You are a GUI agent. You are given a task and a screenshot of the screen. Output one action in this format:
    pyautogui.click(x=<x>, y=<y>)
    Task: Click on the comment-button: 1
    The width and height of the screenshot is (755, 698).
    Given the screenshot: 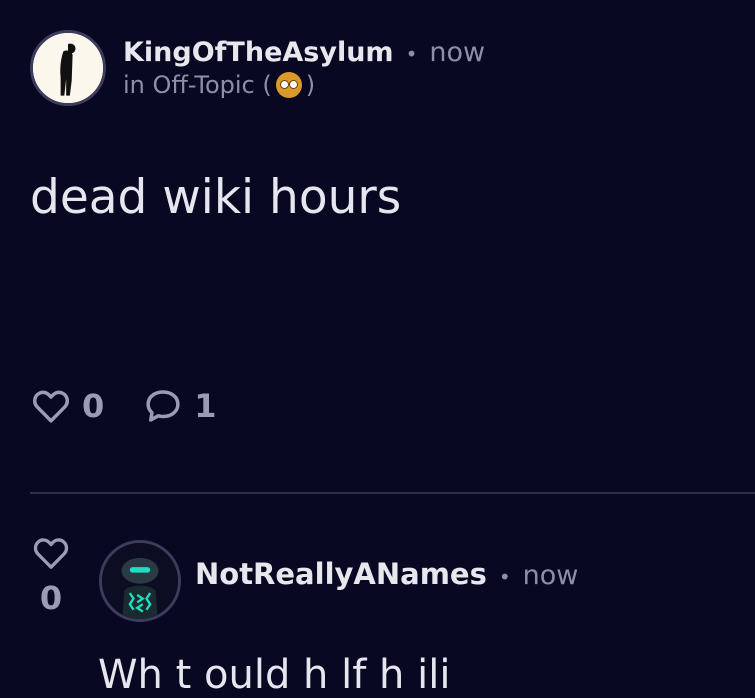 What is the action you would take?
    pyautogui.click(x=179, y=406)
    